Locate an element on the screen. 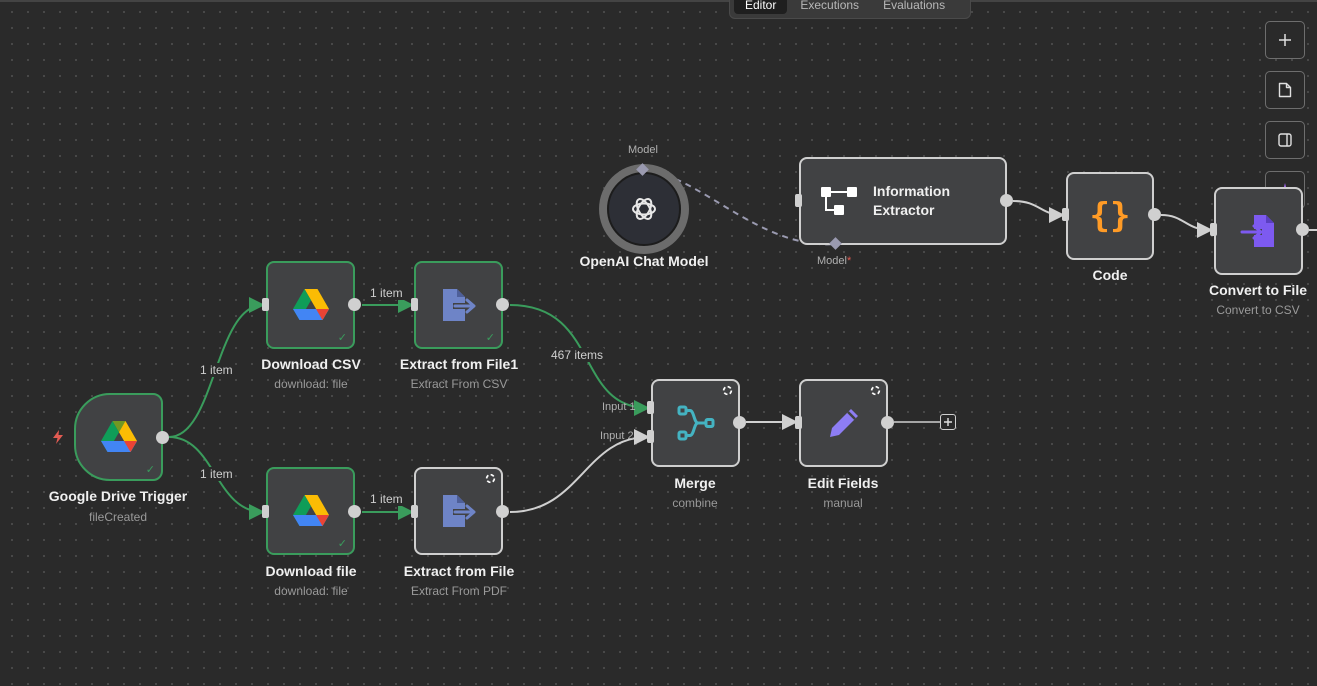 The height and width of the screenshot is (686, 1317). node-extract-from-file is located at coordinates (458, 511).